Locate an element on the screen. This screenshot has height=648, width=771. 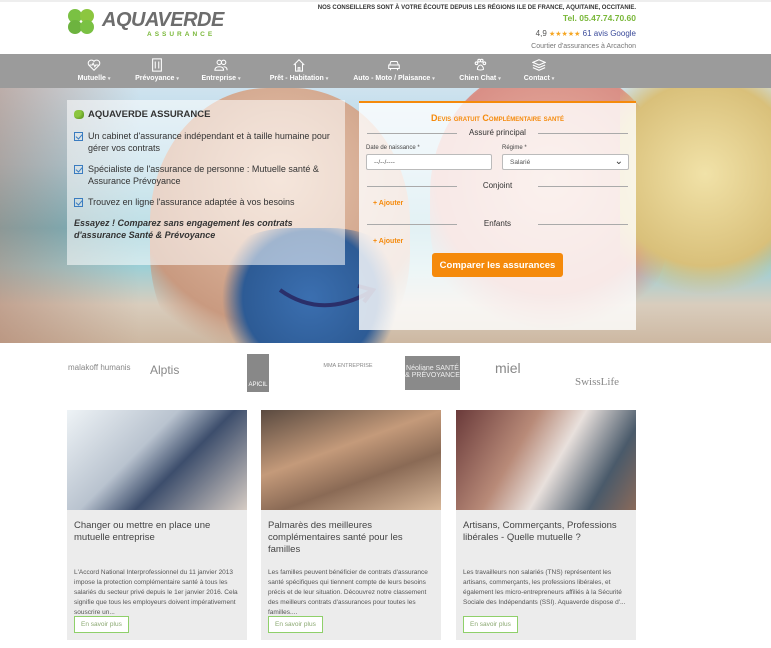
google-reviews-link: 61 avis Google is located at coordinates (609, 33).